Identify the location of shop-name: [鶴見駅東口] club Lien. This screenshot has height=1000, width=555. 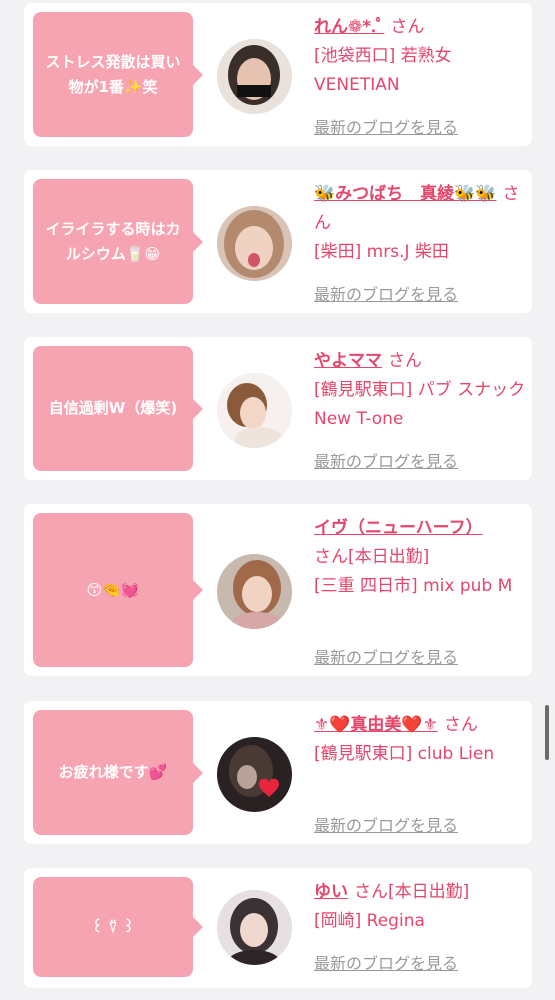
(404, 754).